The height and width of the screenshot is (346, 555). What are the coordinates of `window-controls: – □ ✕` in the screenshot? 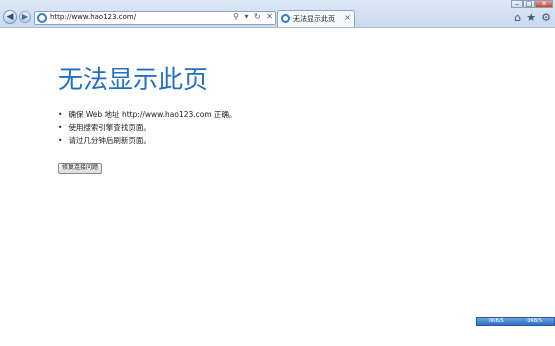 It's located at (532, 4).